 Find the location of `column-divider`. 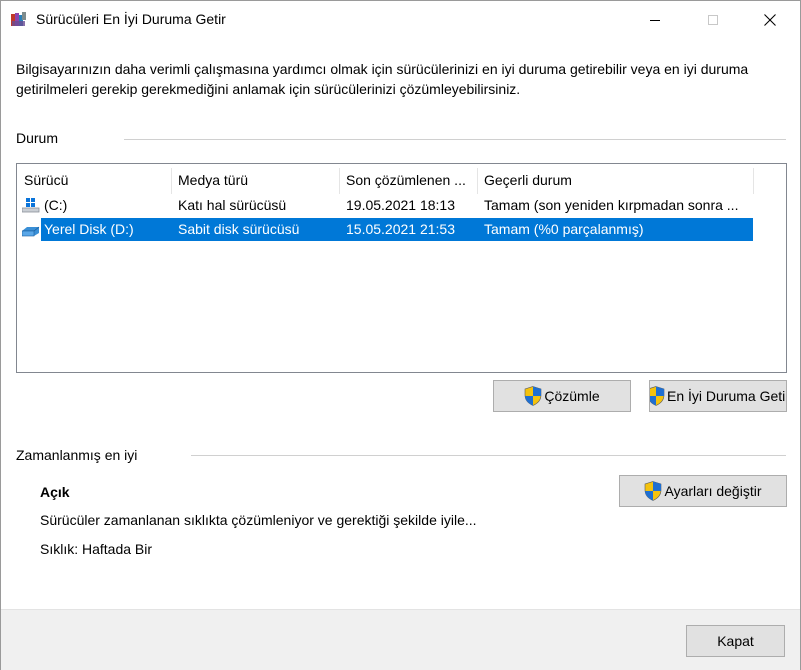

column-divider is located at coordinates (753, 181).